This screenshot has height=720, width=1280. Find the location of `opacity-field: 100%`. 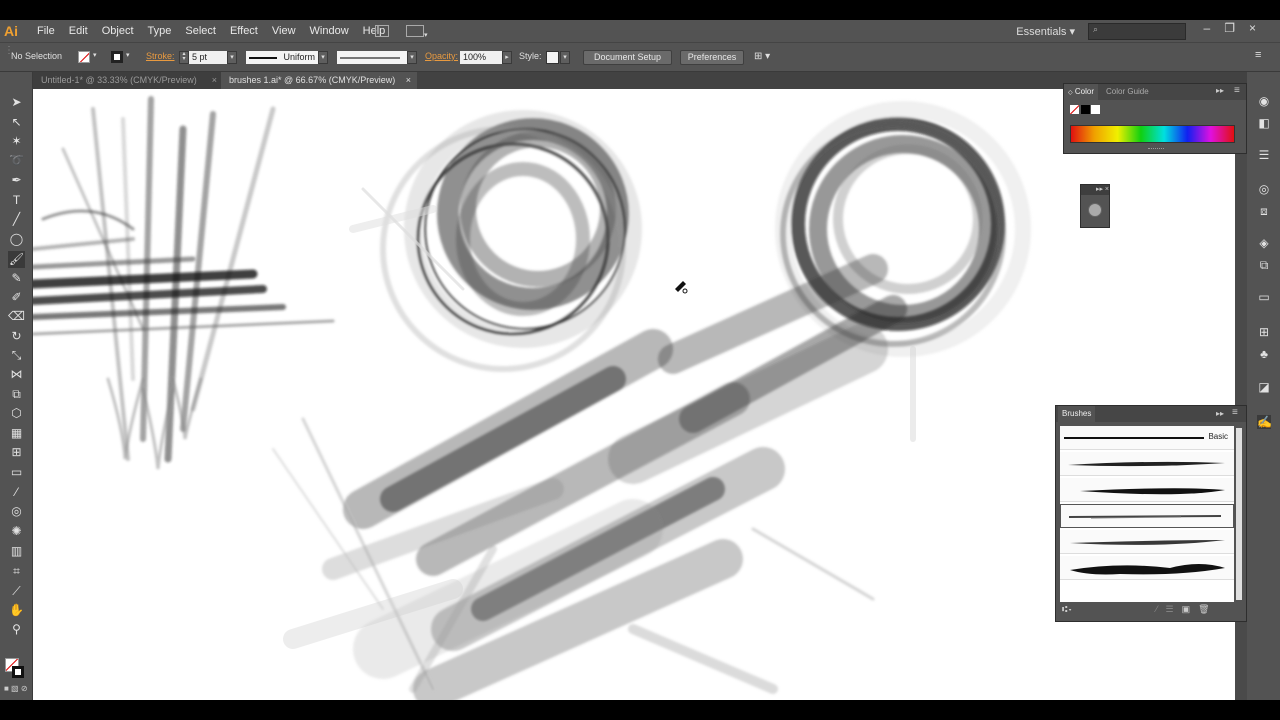

opacity-field: 100% is located at coordinates (481, 57).